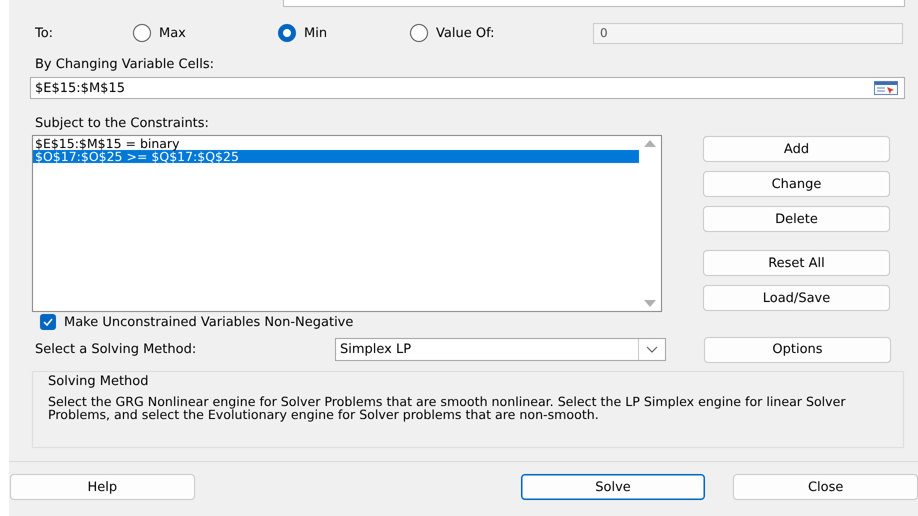 This screenshot has width=918, height=516. I want to click on radio-label: Min, so click(316, 33).